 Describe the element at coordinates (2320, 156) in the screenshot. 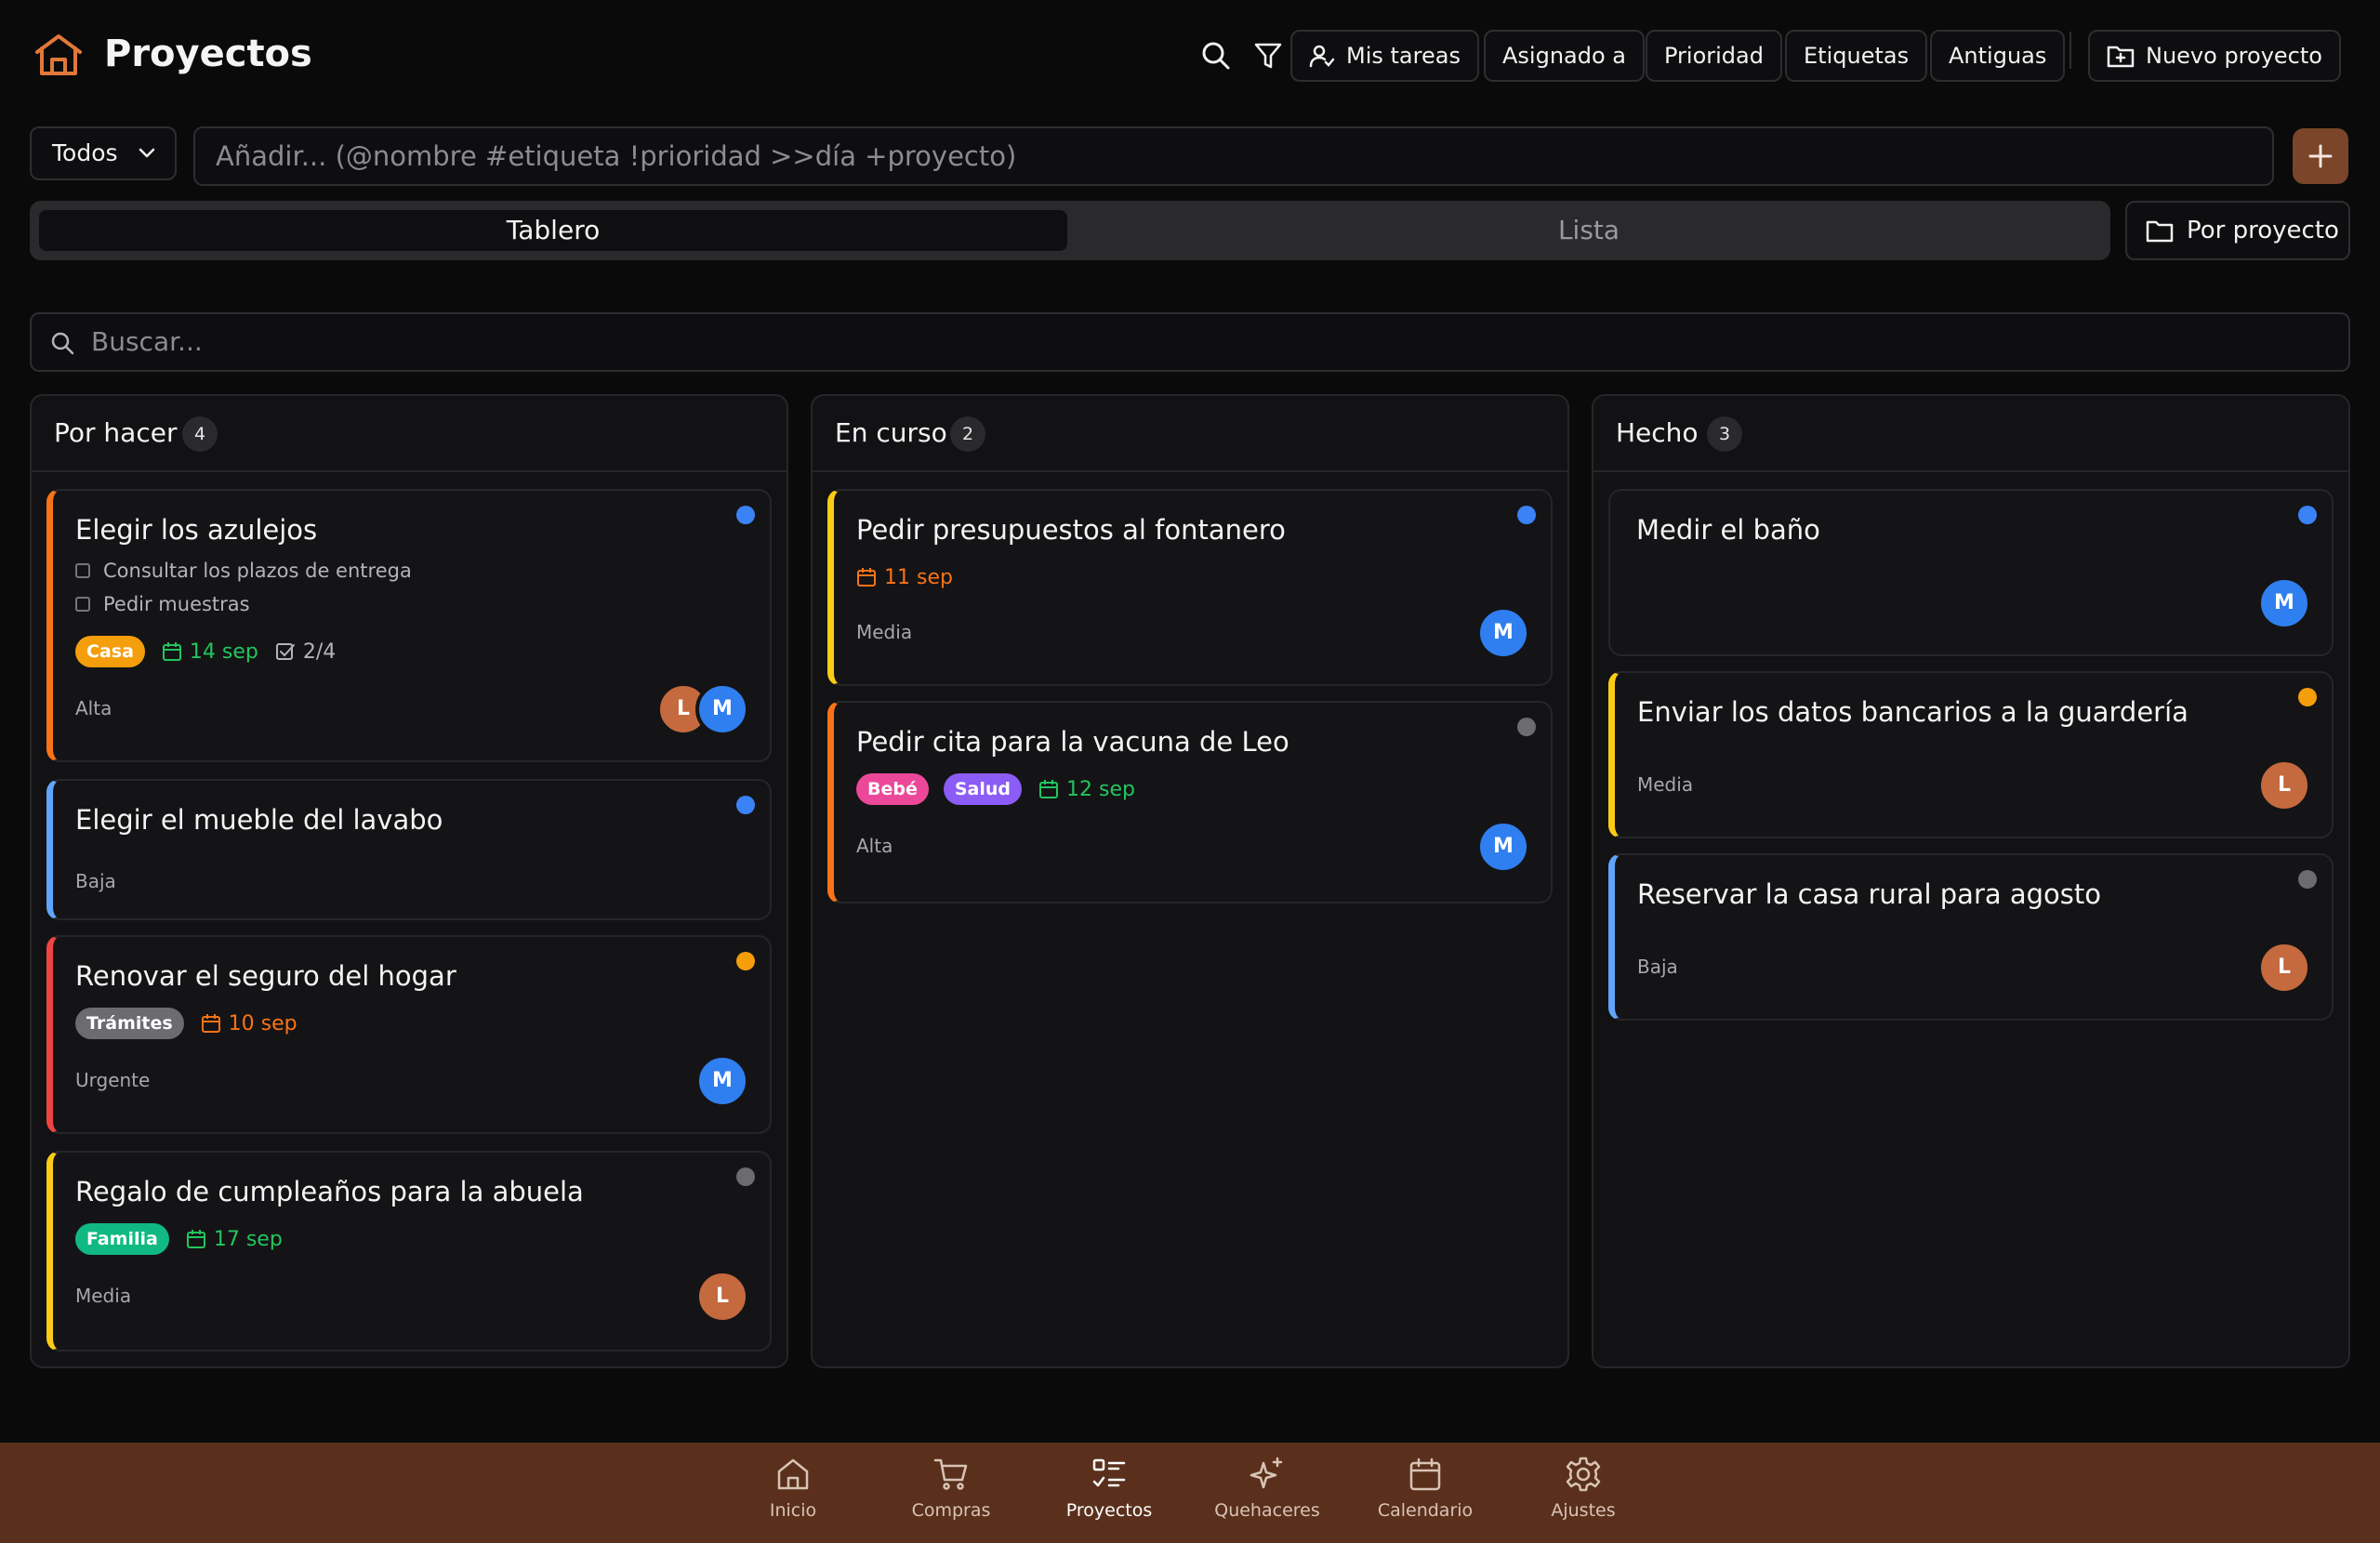

I see `add-task-button` at that location.